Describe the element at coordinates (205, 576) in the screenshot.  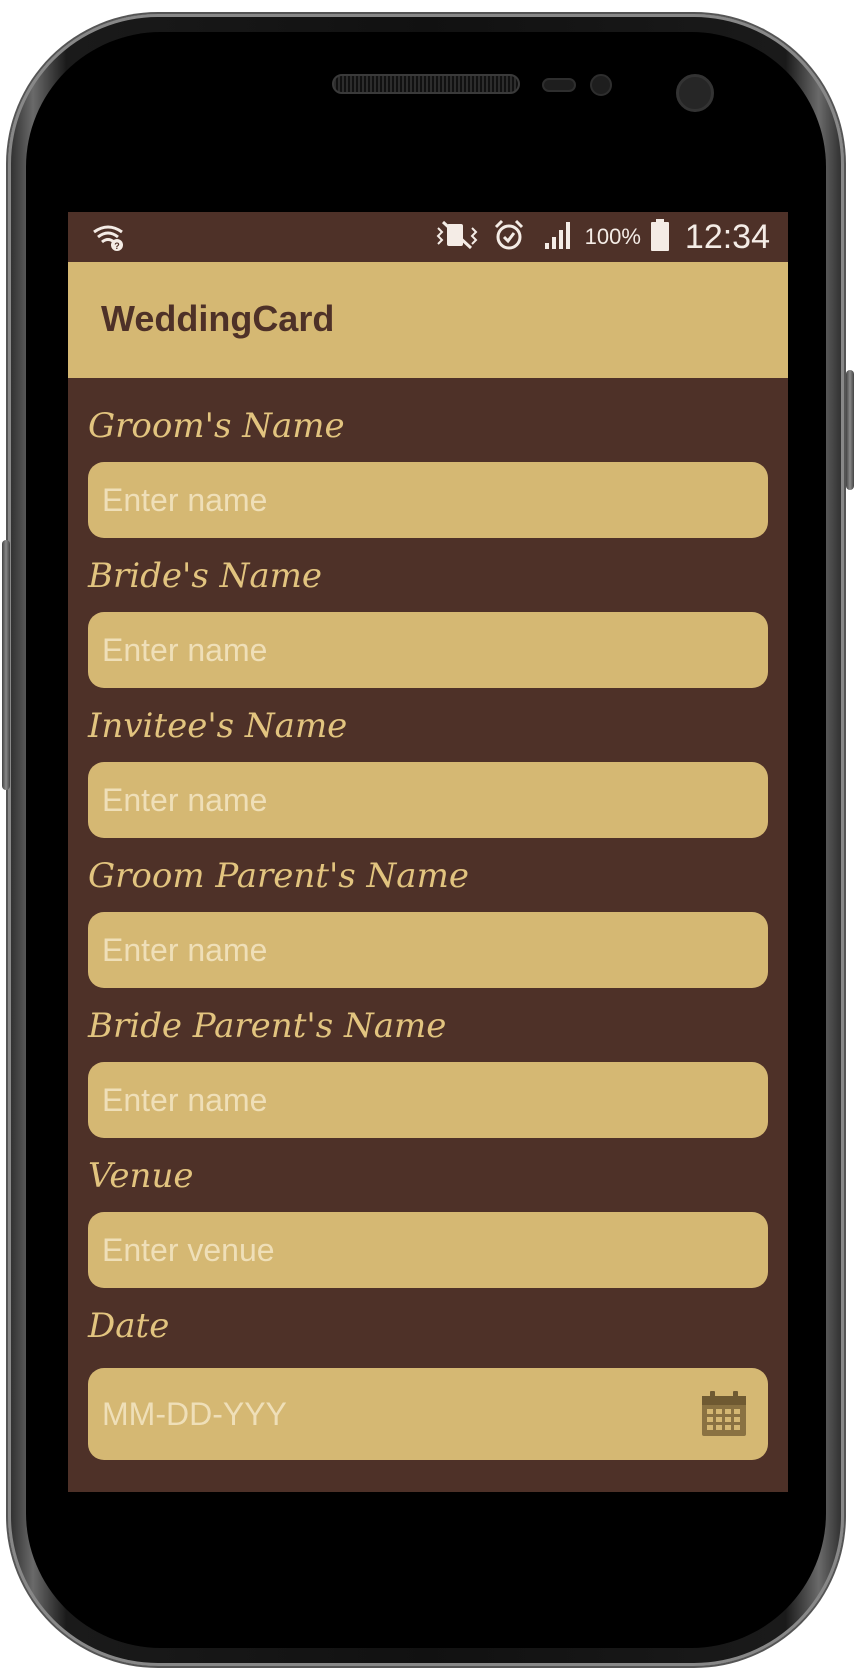
I see `bride-name-label: Bride's Name` at that location.